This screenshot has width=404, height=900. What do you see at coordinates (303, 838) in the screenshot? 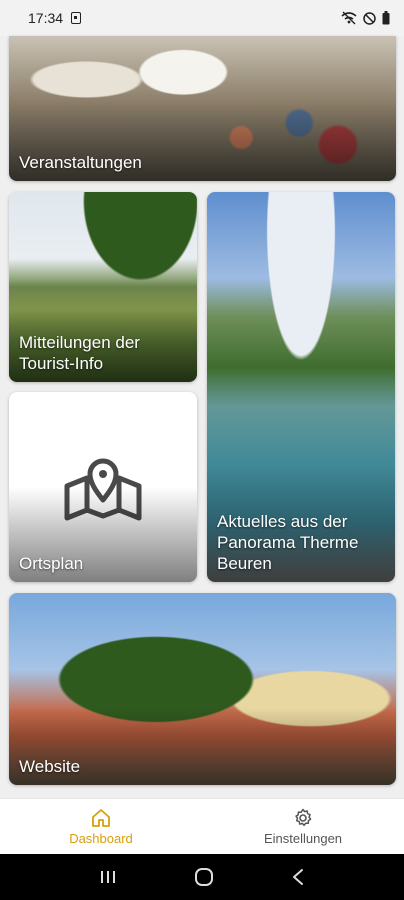
I see `nav-einstellungen-label: Einstellungen` at bounding box center [303, 838].